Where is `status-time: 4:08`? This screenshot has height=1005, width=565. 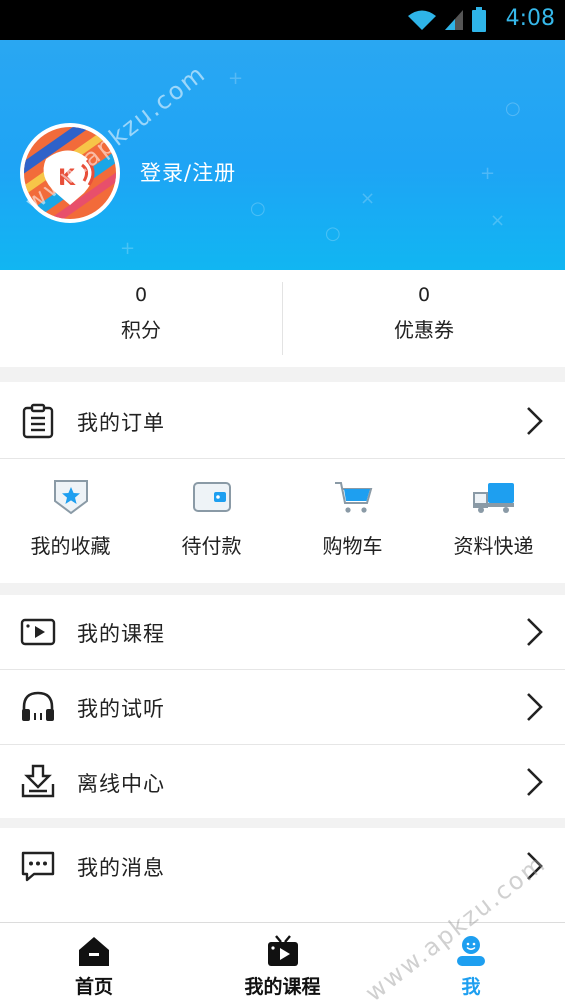
status-time: 4:08 is located at coordinates (530, 18).